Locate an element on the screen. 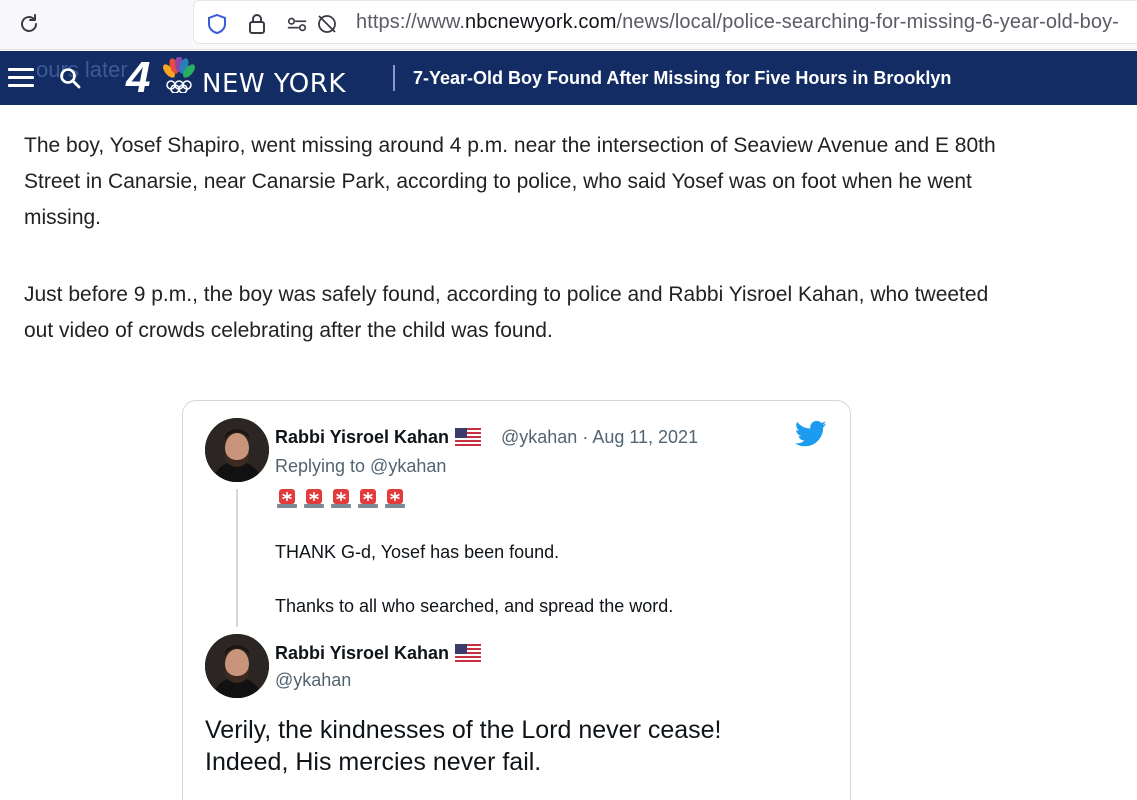 This screenshot has height=800, width=1137. permissions-icon is located at coordinates (297, 24).